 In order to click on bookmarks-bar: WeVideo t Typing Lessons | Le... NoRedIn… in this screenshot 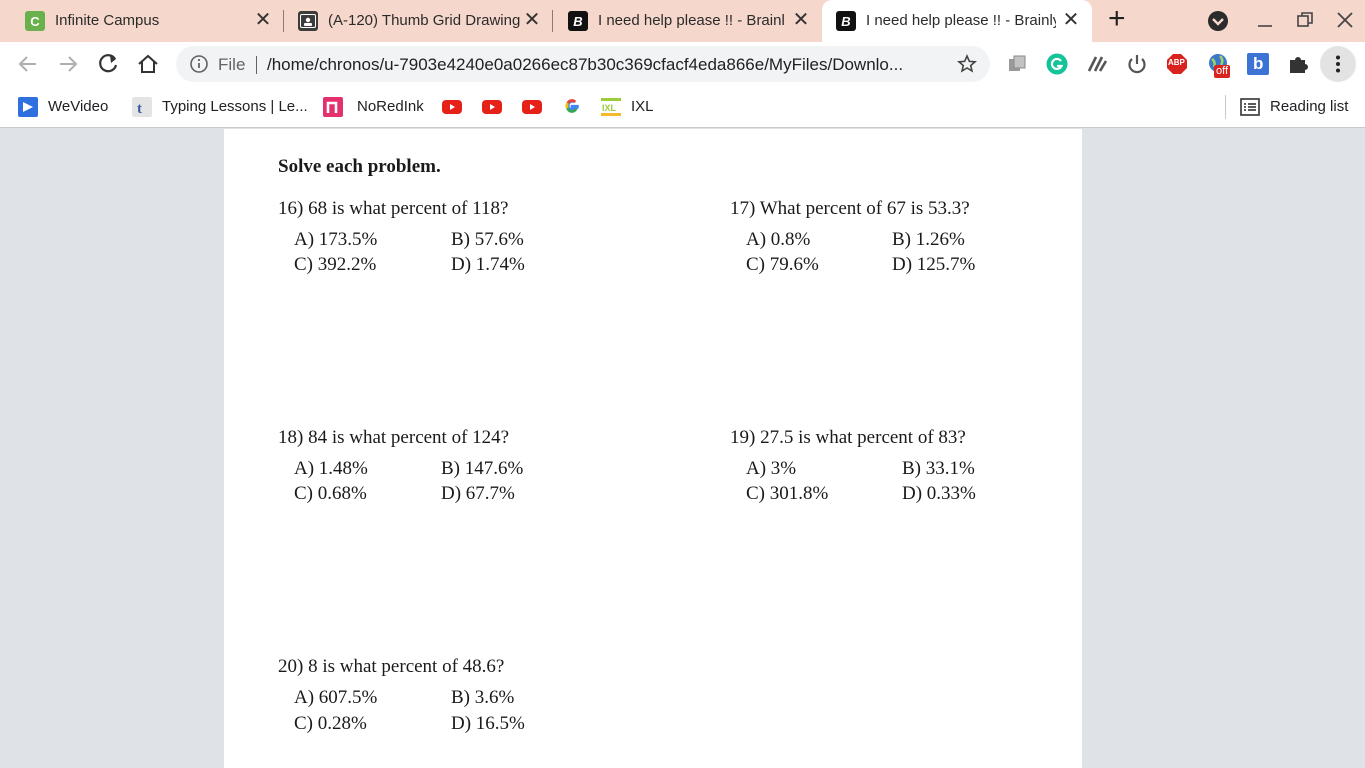, I will do `click(682, 107)`.